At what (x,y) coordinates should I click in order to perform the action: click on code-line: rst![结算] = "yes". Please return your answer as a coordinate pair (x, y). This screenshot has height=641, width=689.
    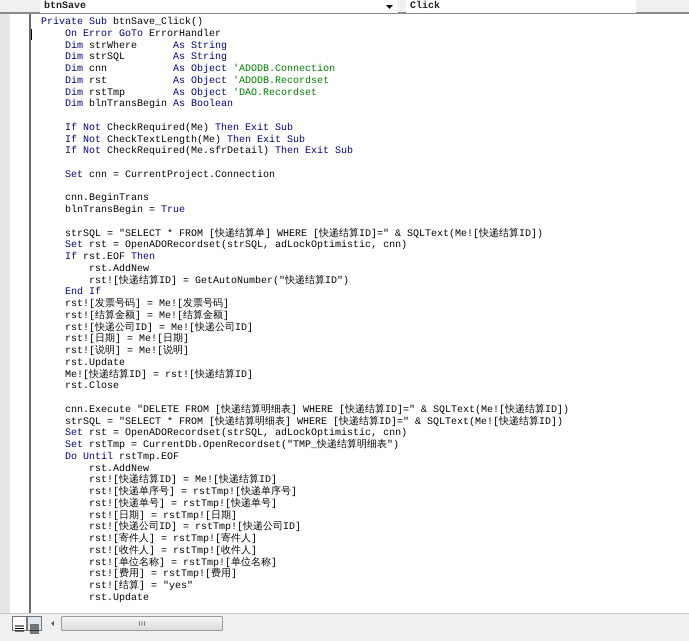
    Looking at the image, I should click on (141, 586).